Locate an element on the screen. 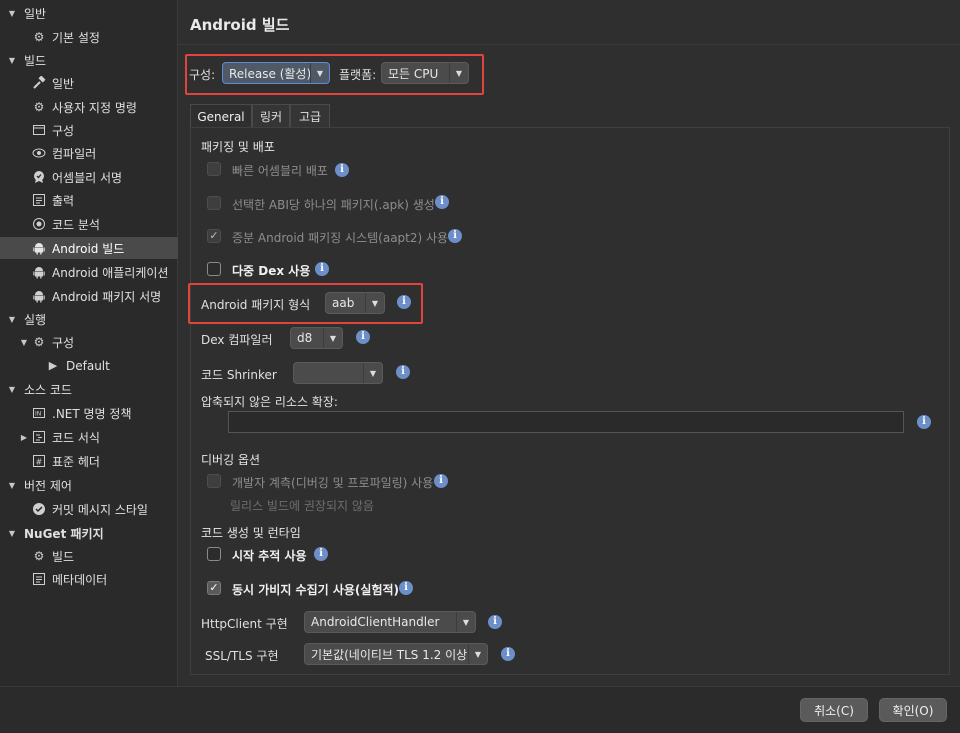  sidebar-item-general-group: ▼ 일반 is located at coordinates (91, 13).